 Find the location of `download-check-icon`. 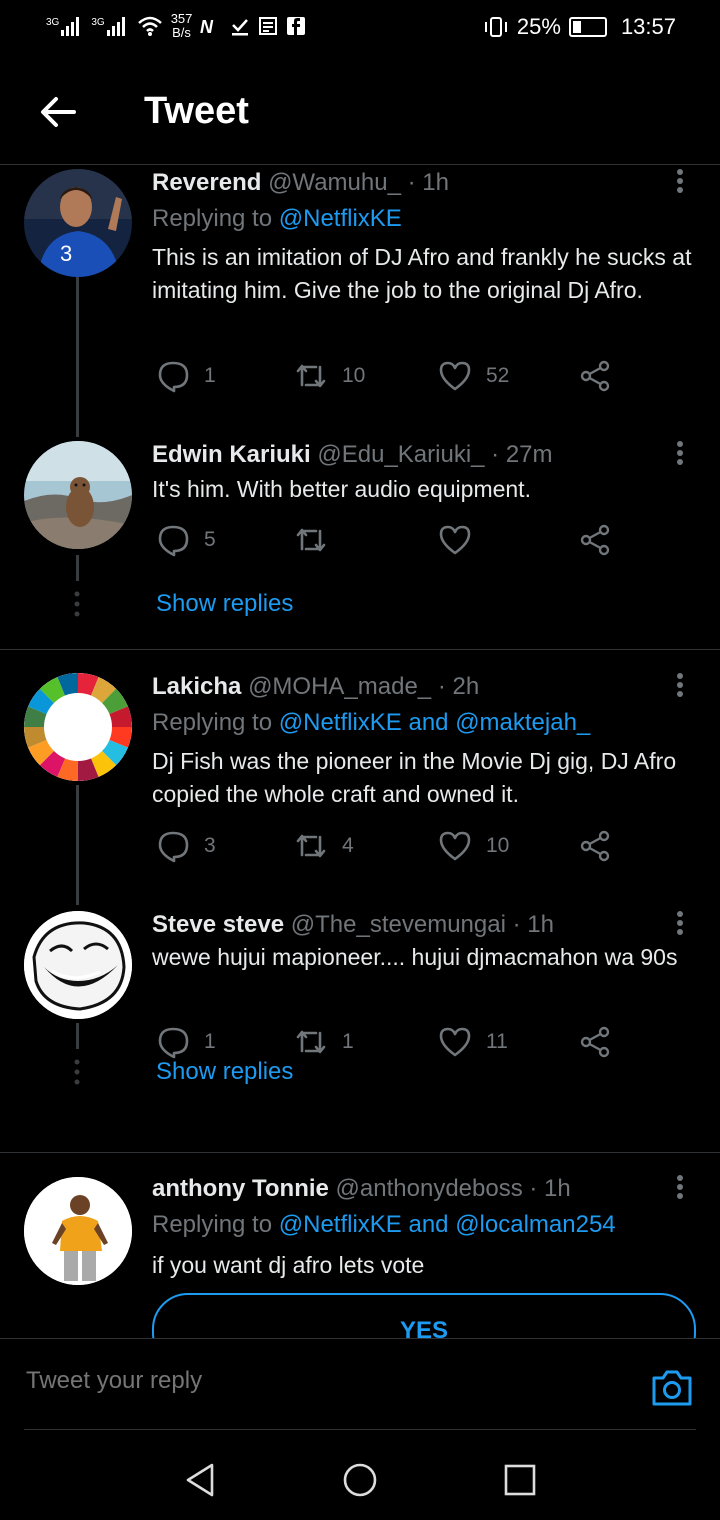

download-check-icon is located at coordinates (240, 27).